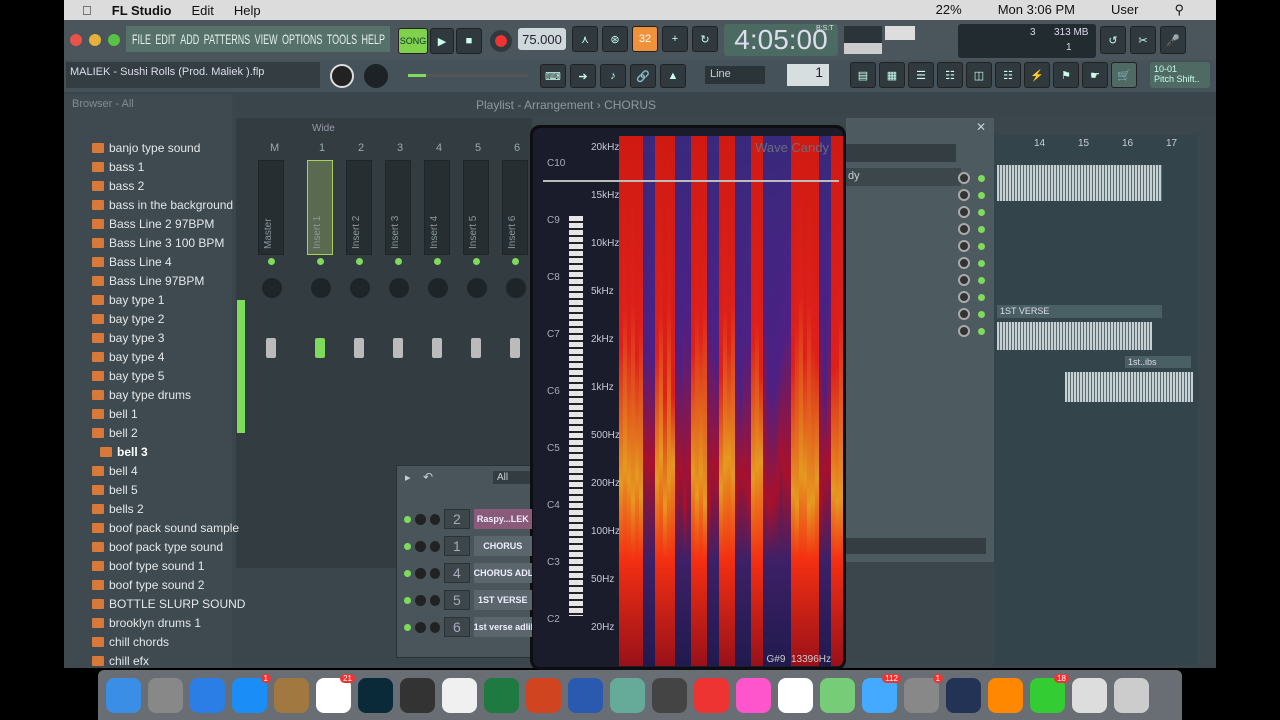  I want to click on close-icon: ✕, so click(981, 127).